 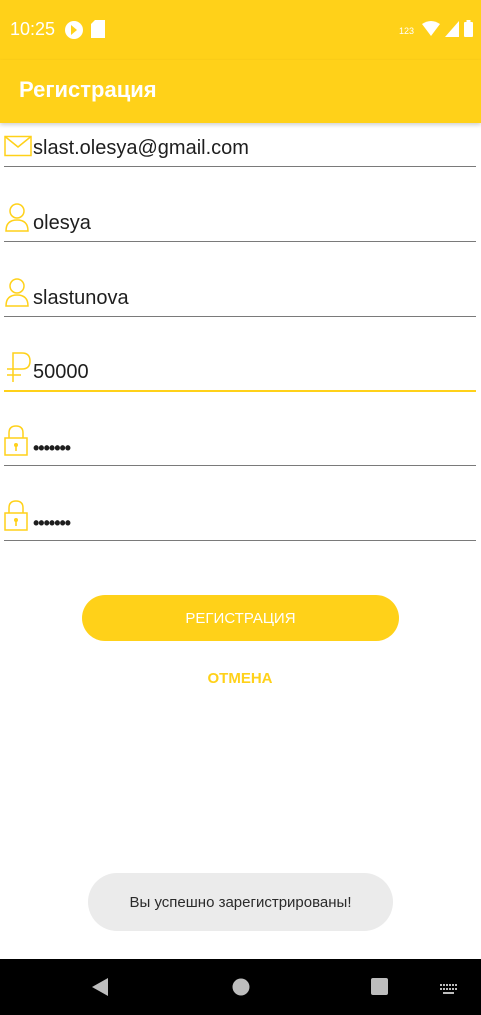 What do you see at coordinates (62, 223) in the screenshot?
I see `first-name-value: olesya` at bounding box center [62, 223].